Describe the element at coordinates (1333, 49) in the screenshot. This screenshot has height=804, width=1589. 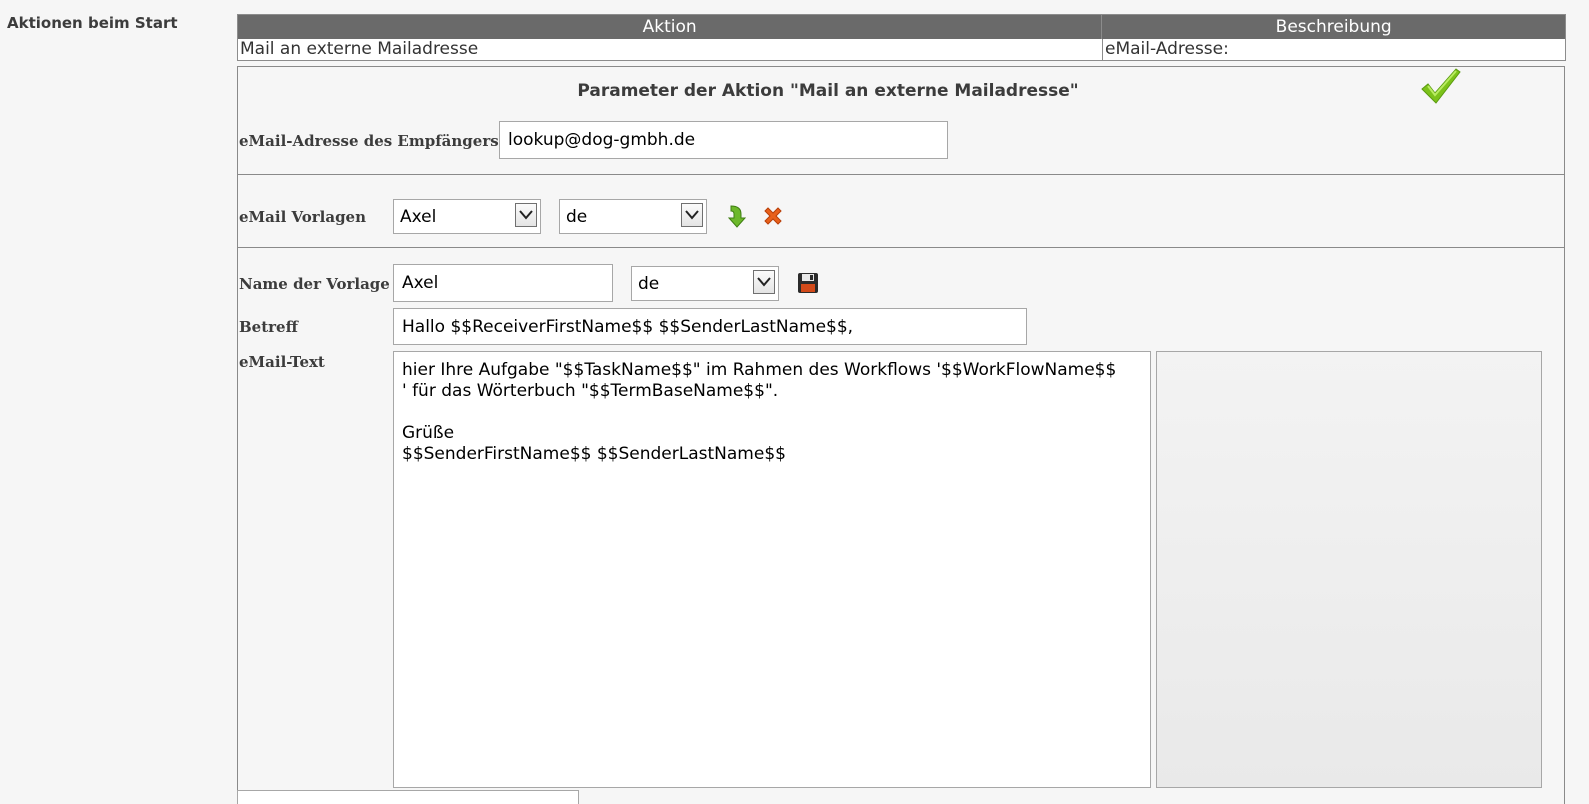
I see `cell-beschreibung: eMail-Adresse:` at that location.